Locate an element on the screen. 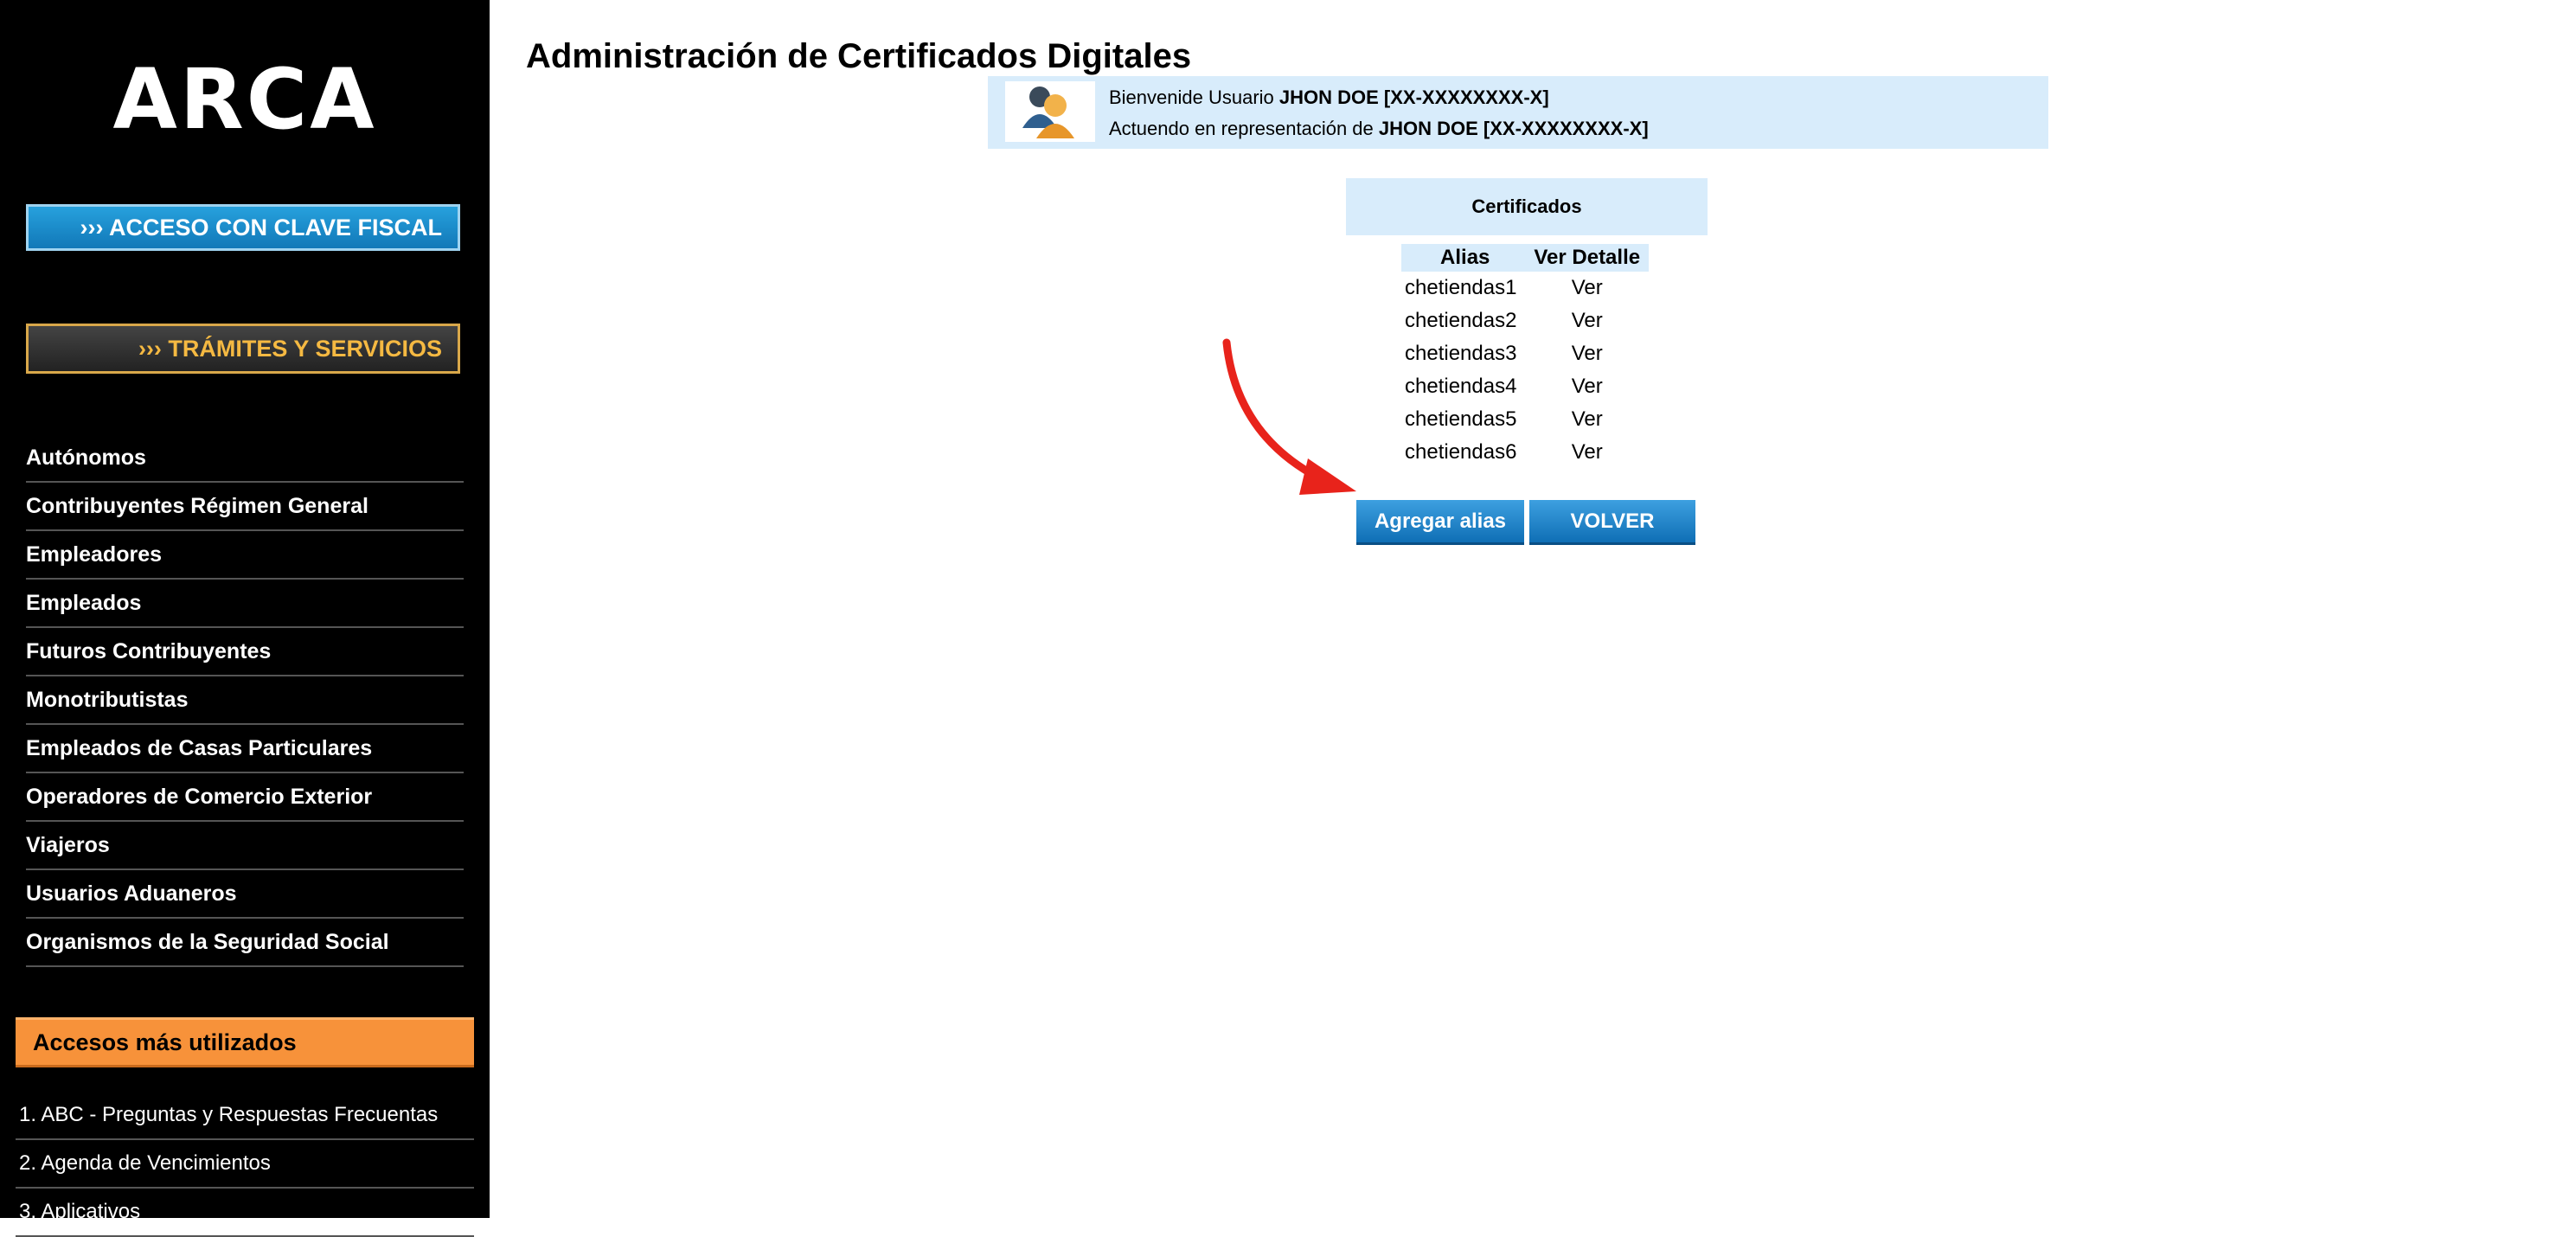 Image resolution: width=2576 pixels, height=1237 pixels. table-row: chetiendas4 Ver is located at coordinates (1525, 386).